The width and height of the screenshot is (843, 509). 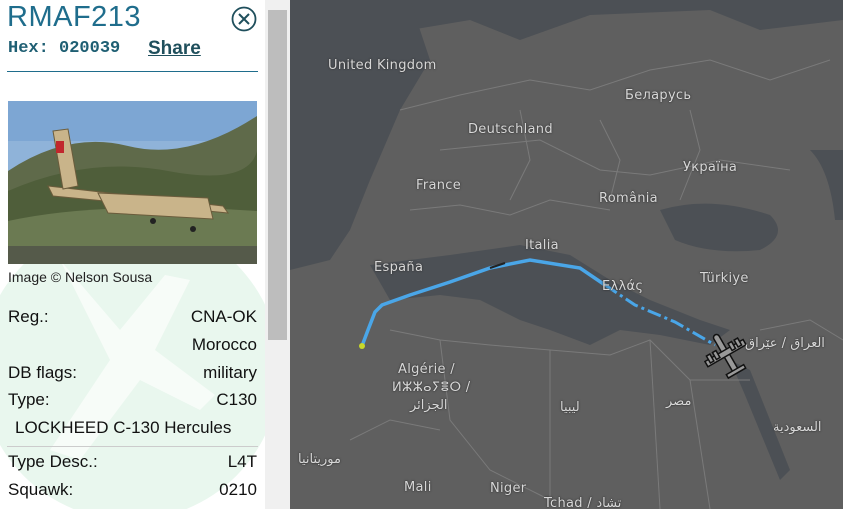 What do you see at coordinates (658, 95) in the screenshot?
I see `map-label-belarus: Беларусь` at bounding box center [658, 95].